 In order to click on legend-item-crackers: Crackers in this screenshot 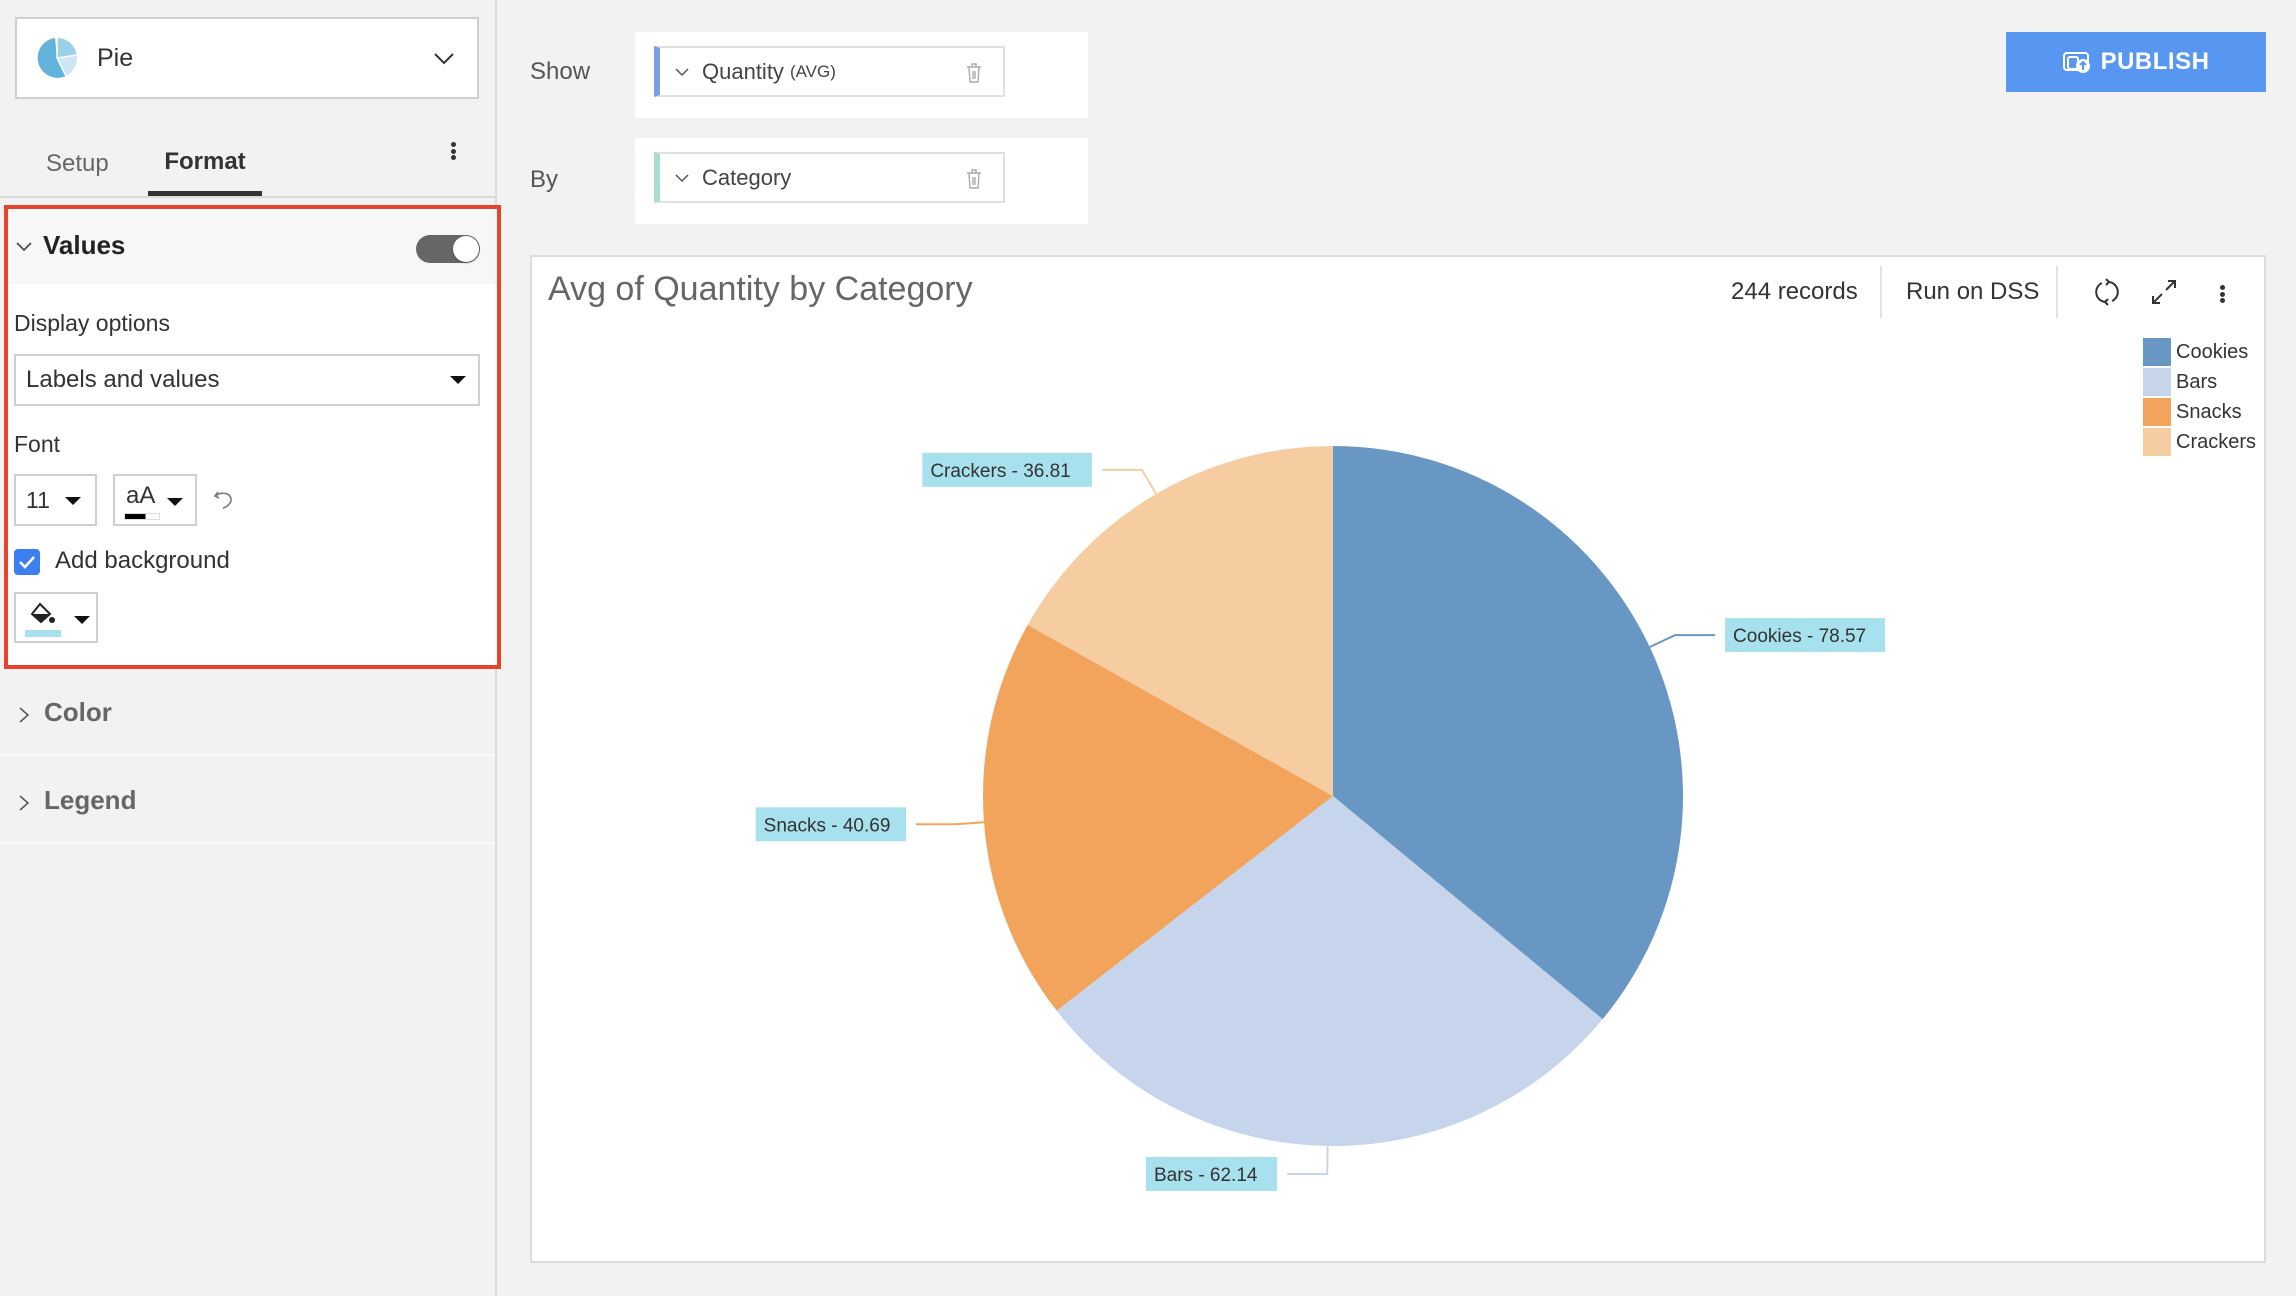, I will do `click(2199, 442)`.